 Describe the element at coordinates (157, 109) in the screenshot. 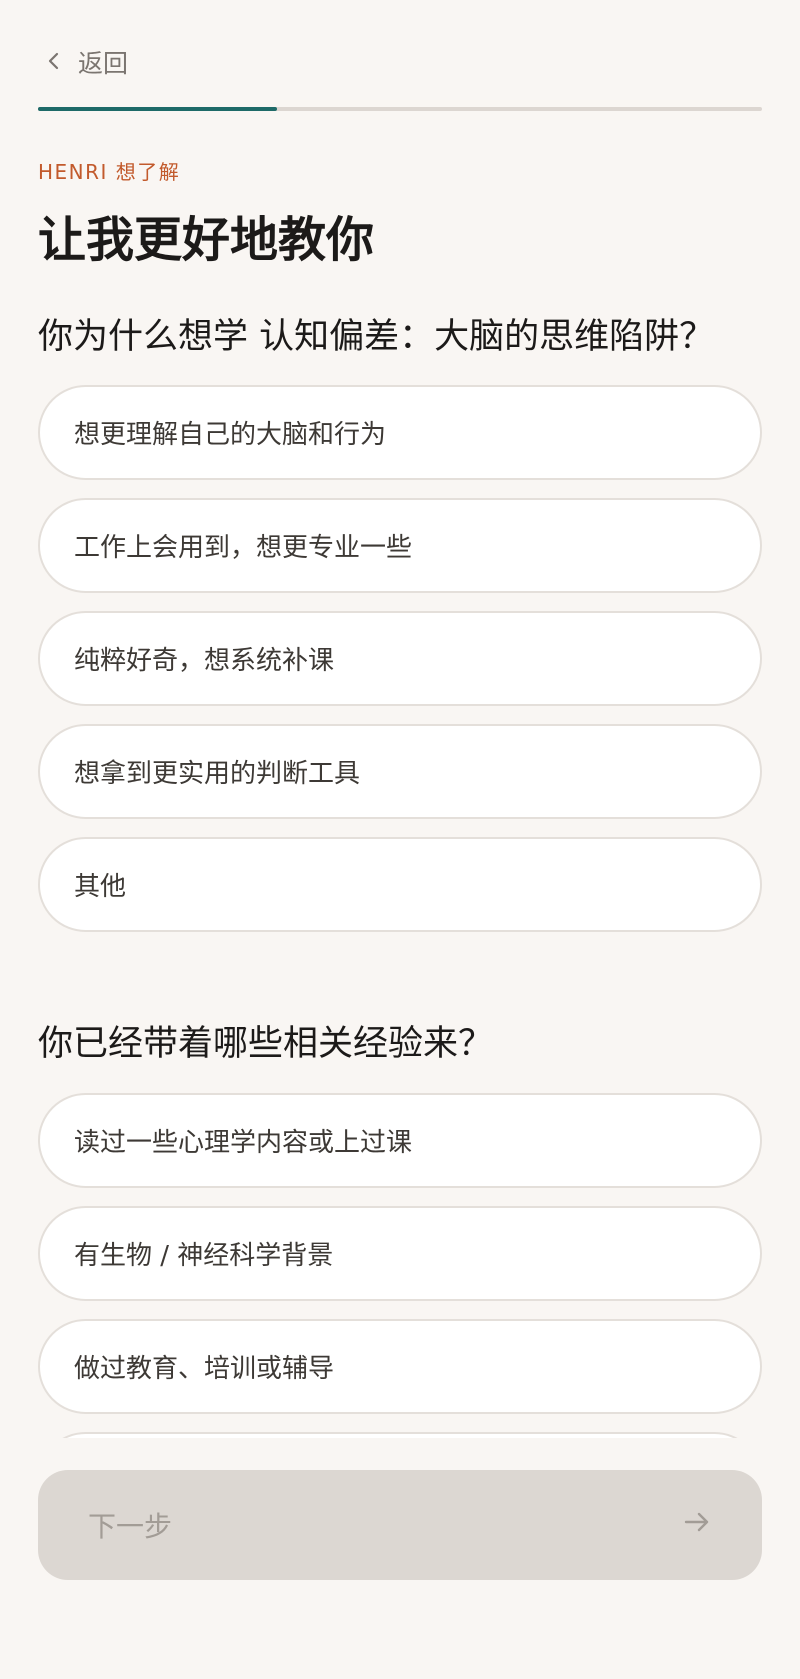

I see `progress-fill` at that location.